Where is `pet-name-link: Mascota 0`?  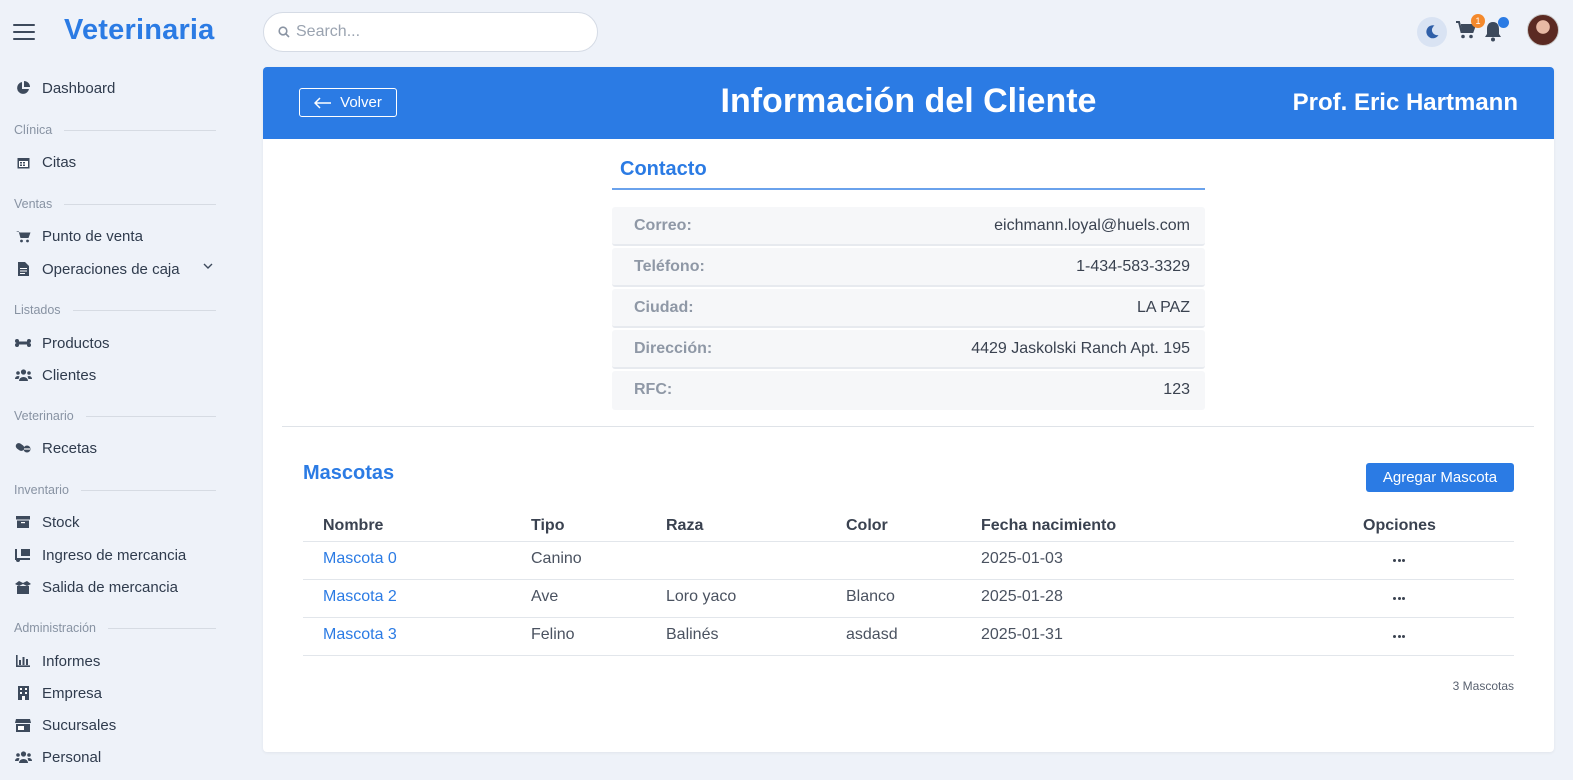 pet-name-link: Mascota 0 is located at coordinates (360, 559).